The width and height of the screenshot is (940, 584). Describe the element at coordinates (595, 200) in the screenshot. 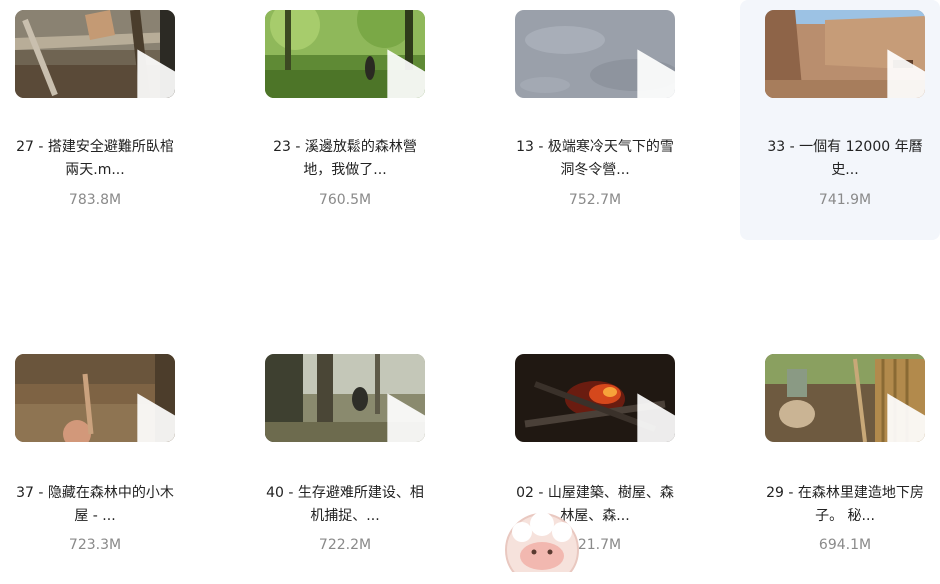

I see `video-file-size: 752.7M` at that location.